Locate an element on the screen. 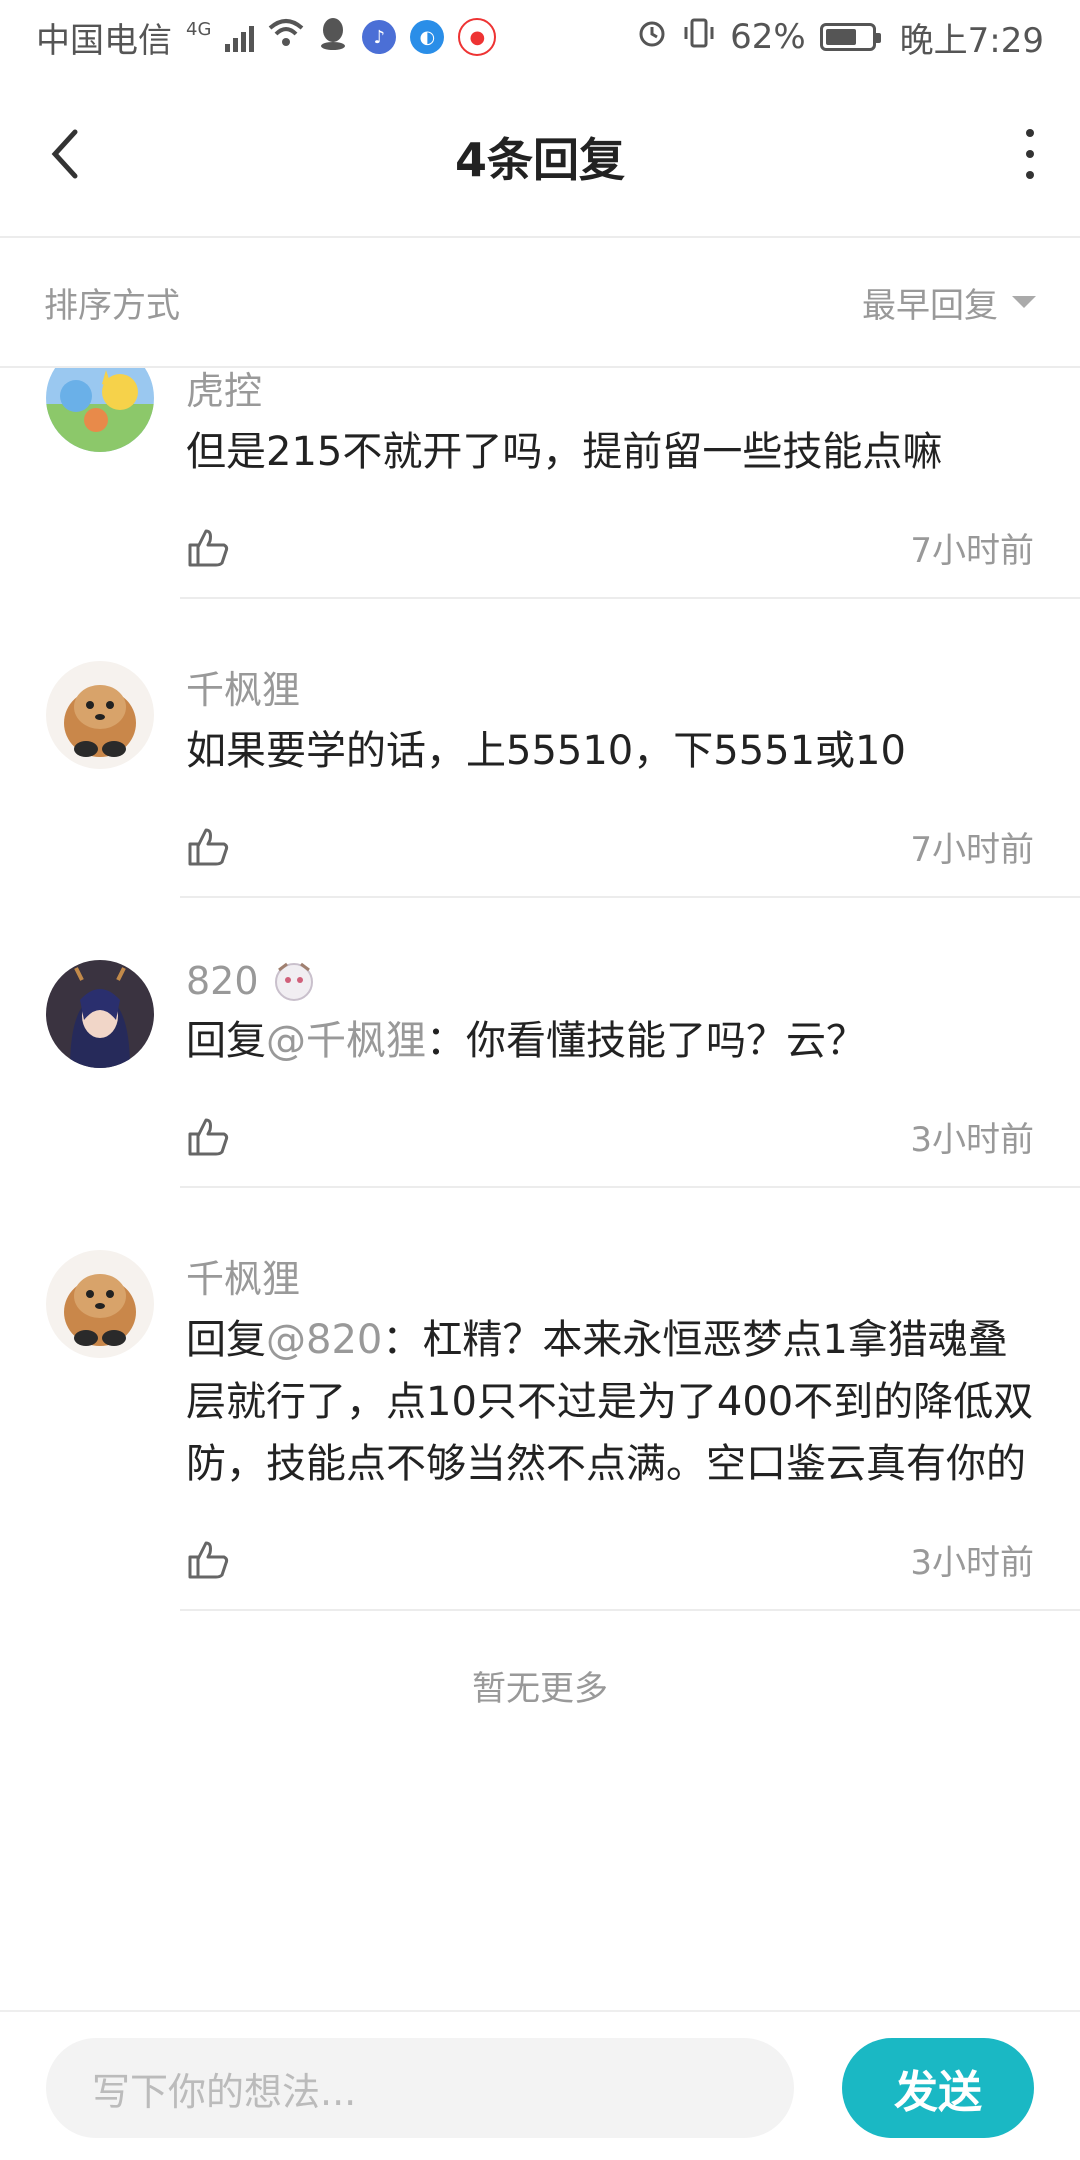 The width and height of the screenshot is (1080, 2160). page-title: 4条回复 is located at coordinates (539, 160).